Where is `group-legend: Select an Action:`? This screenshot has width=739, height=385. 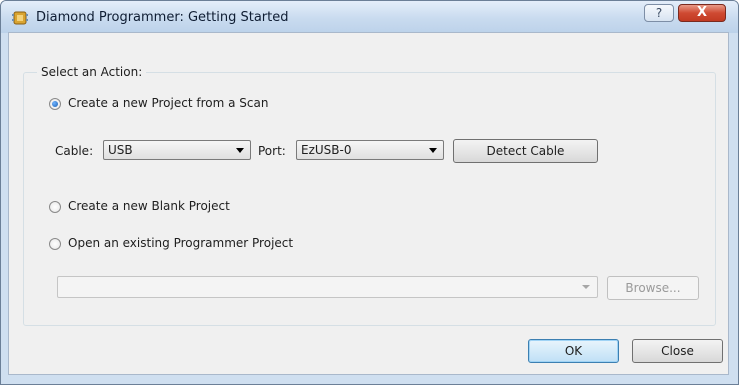
group-legend: Select an Action: is located at coordinates (92, 72).